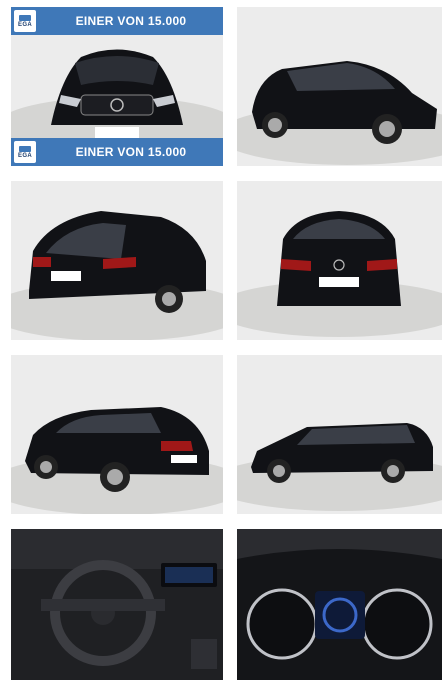 The image size is (442, 680). I want to click on car-rear-left-image, so click(117, 434).